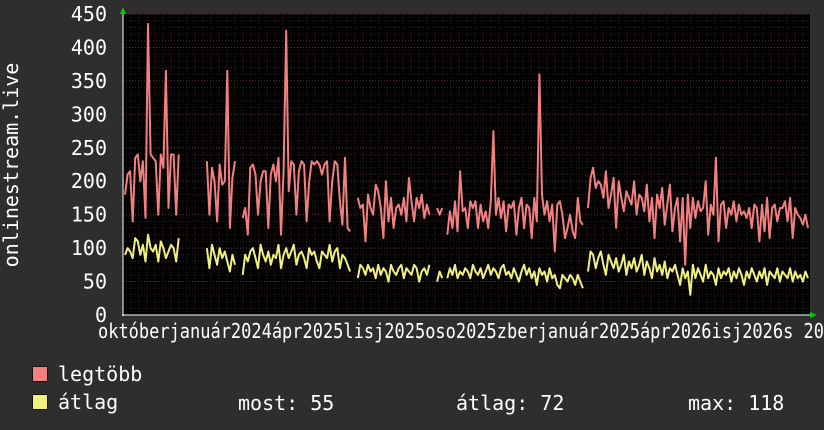 This screenshot has height=430, width=824. I want to click on x-axis-arrow, so click(813, 315).